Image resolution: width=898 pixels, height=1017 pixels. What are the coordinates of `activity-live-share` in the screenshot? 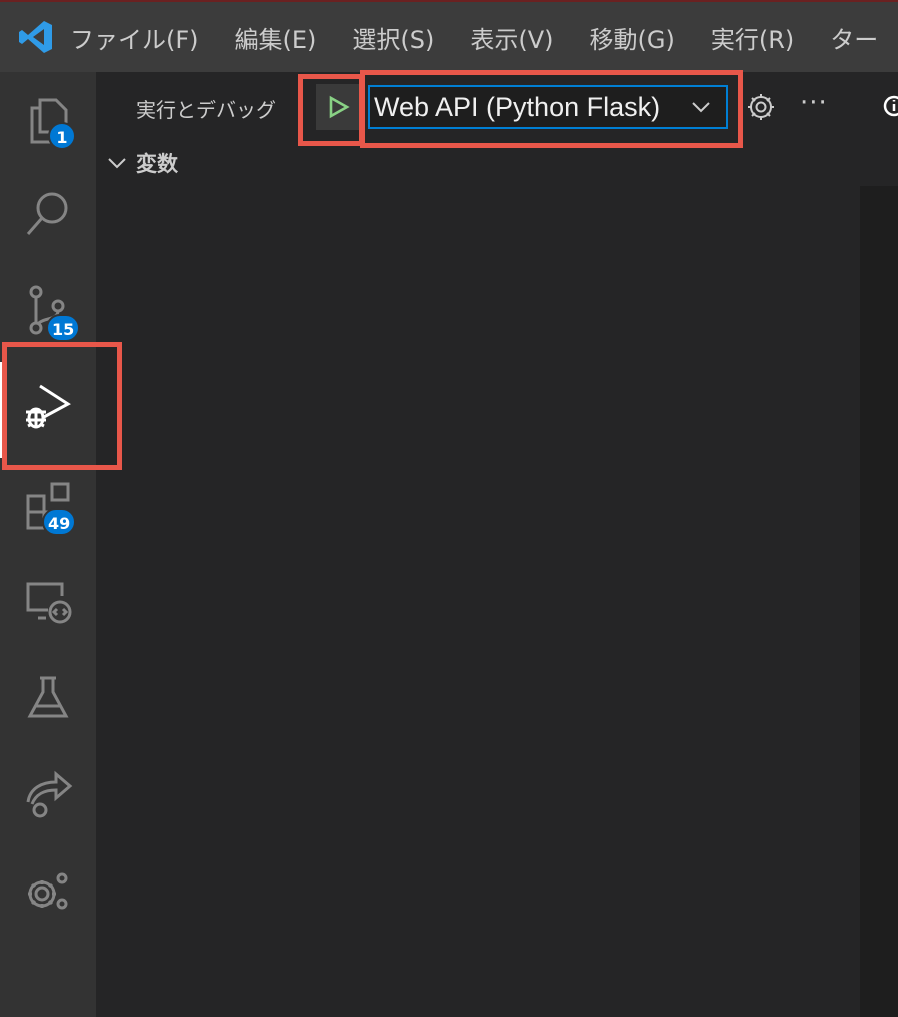 It's located at (48, 794).